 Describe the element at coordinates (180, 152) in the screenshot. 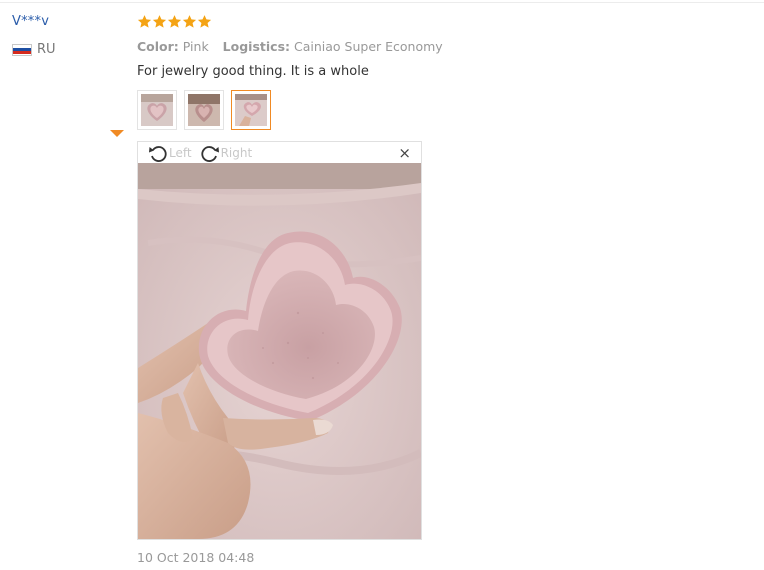

I see `rotate-left-label: Left` at that location.